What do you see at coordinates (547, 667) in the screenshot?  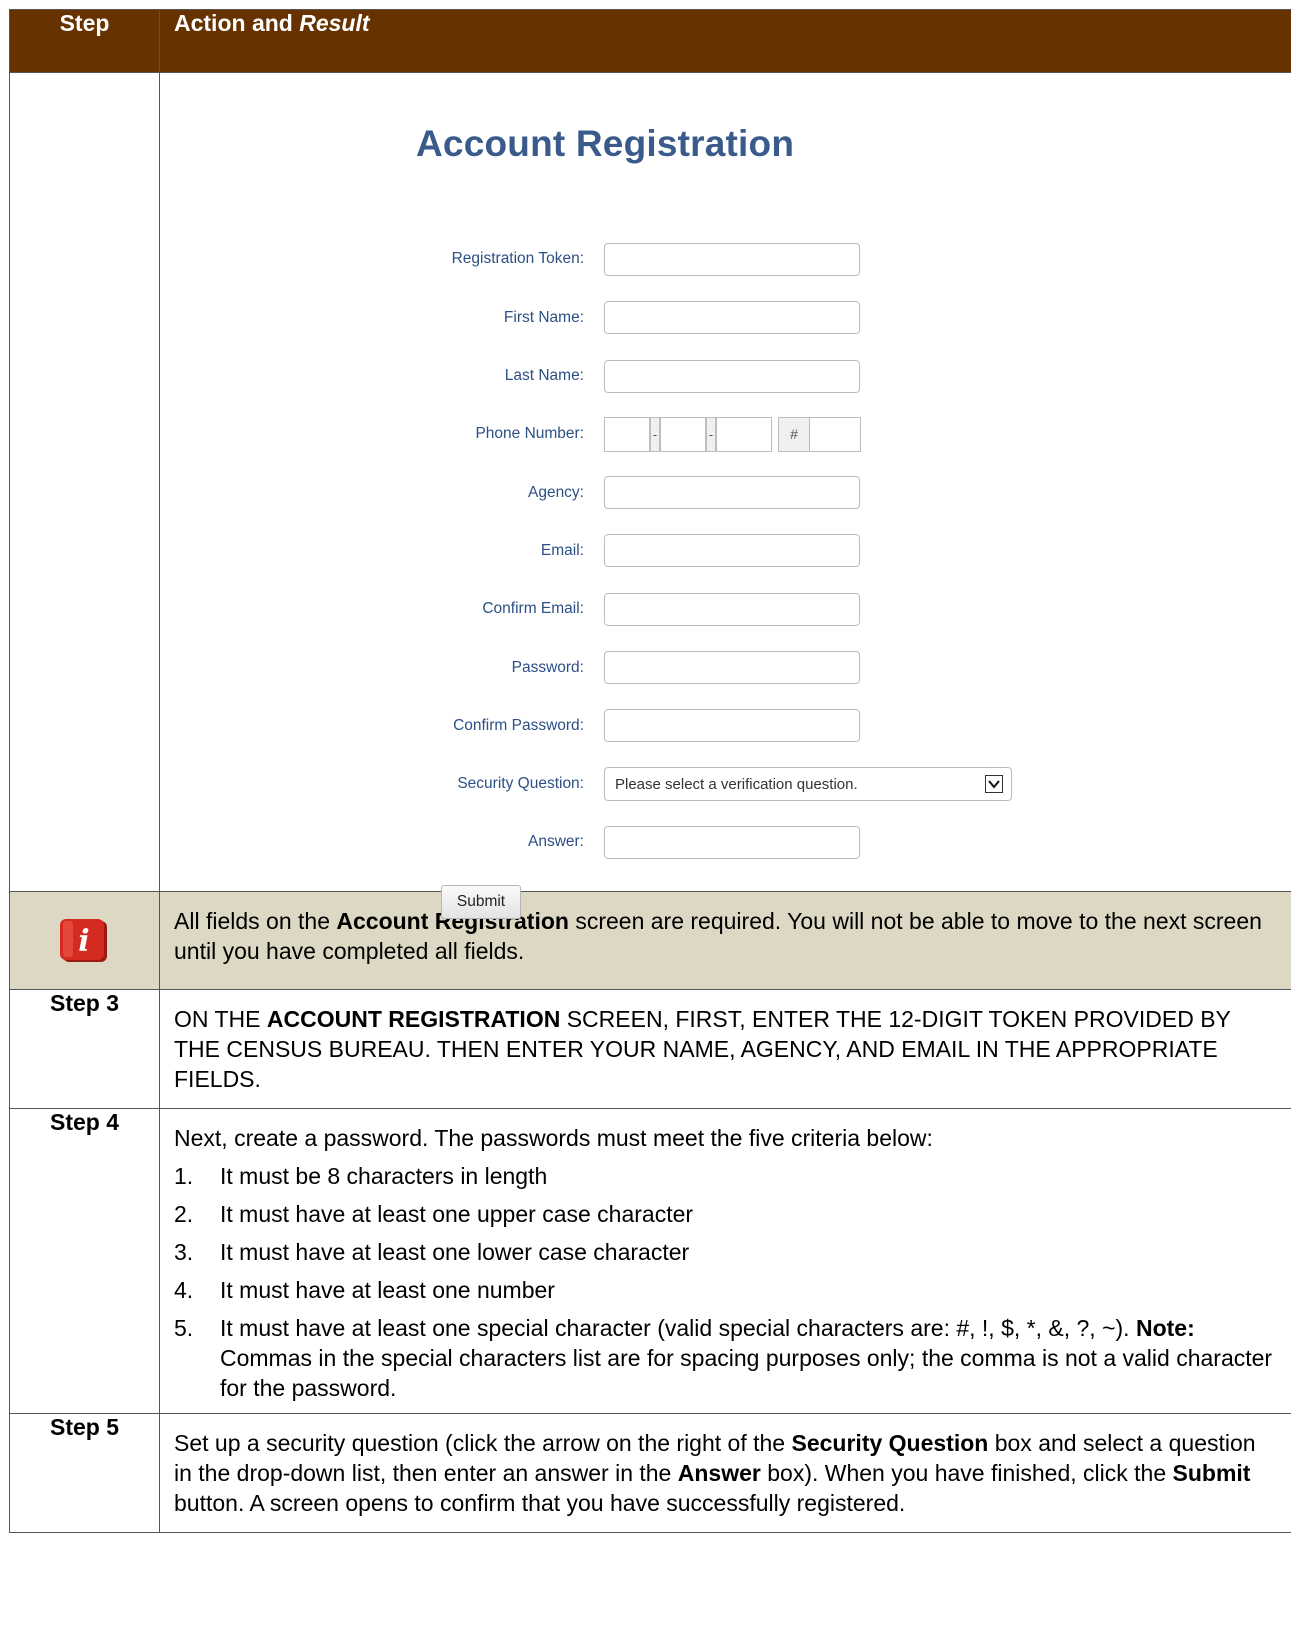 I see `label-password: Password:` at bounding box center [547, 667].